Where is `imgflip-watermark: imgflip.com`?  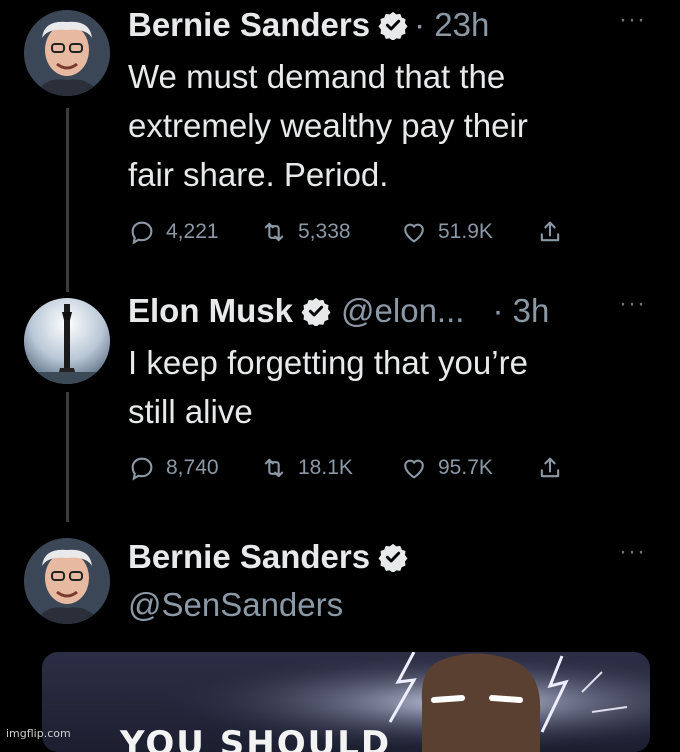 imgflip-watermark: imgflip.com is located at coordinates (38, 733).